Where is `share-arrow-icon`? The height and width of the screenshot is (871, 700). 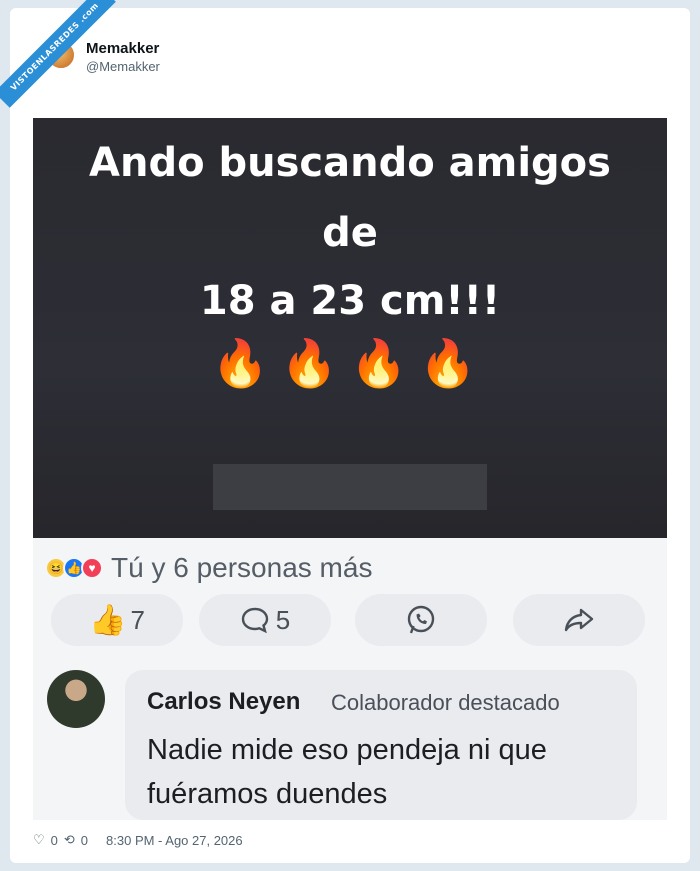 share-arrow-icon is located at coordinates (579, 620).